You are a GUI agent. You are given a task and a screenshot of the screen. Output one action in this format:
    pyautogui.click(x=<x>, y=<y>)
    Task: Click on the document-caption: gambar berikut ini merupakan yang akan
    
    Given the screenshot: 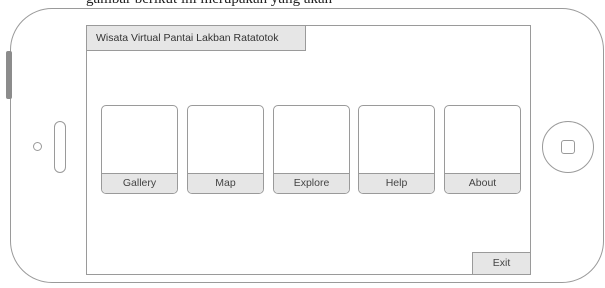 What is the action you would take?
    pyautogui.click(x=209, y=4)
    